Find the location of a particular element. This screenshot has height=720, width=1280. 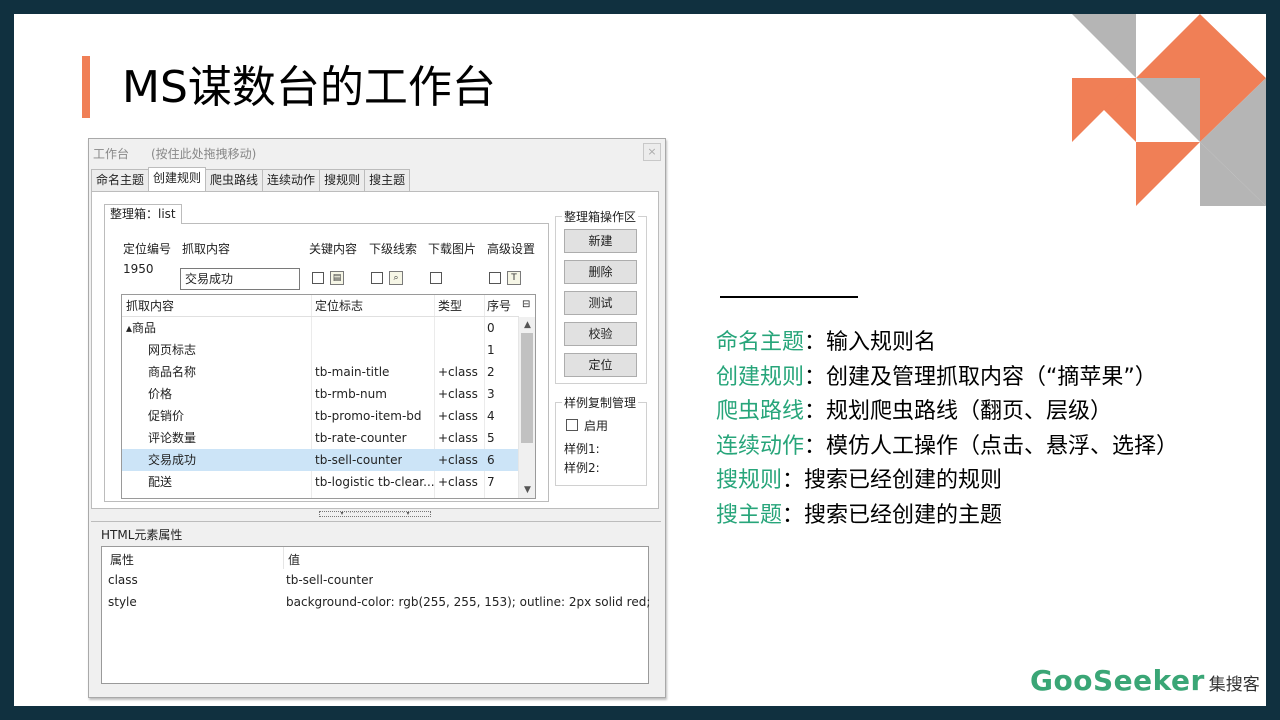

grid-scrollbar: ▲ ▼ is located at coordinates (526, 407).